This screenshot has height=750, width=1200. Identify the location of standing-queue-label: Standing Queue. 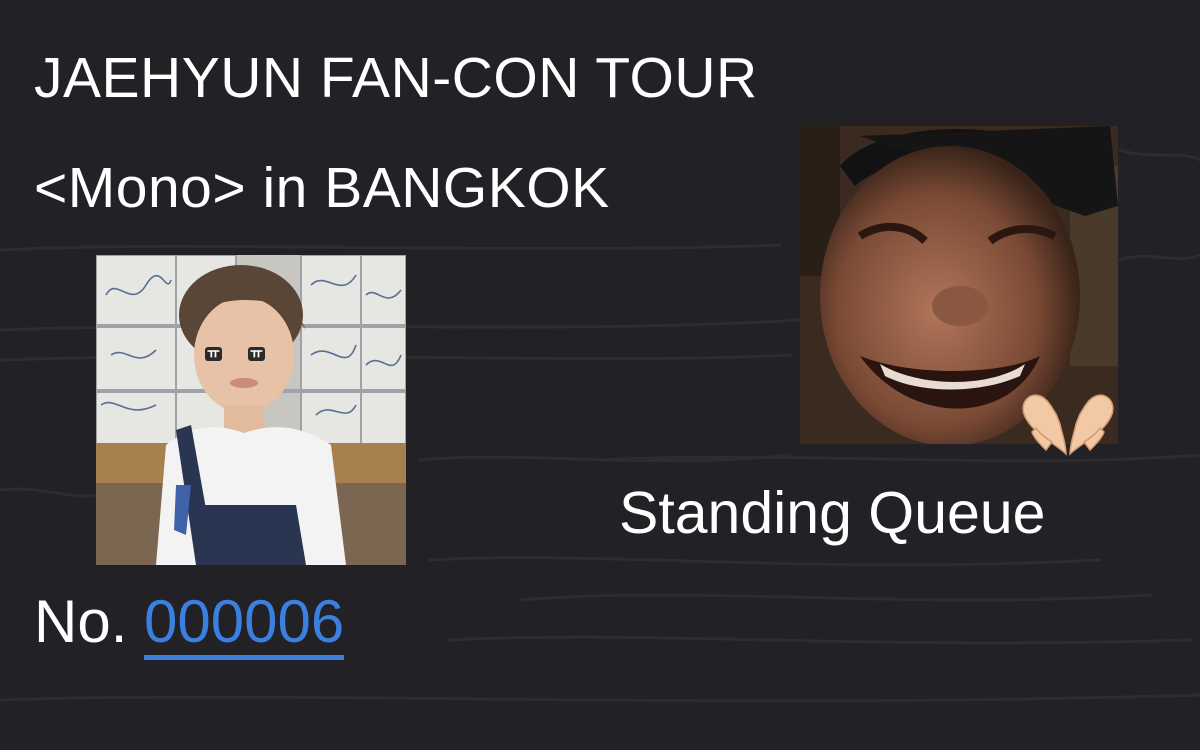
(832, 513).